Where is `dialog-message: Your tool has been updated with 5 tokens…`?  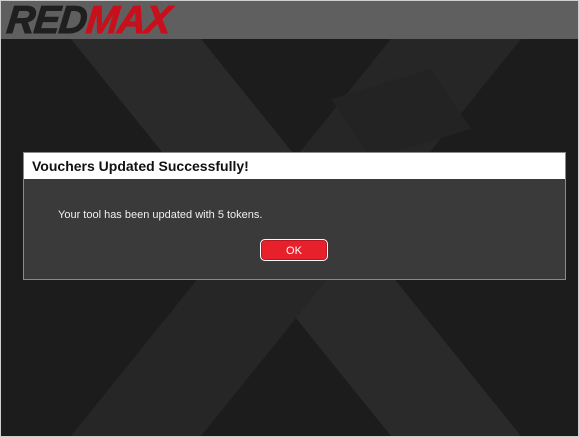 dialog-message: Your tool has been updated with 5 tokens… is located at coordinates (160, 215).